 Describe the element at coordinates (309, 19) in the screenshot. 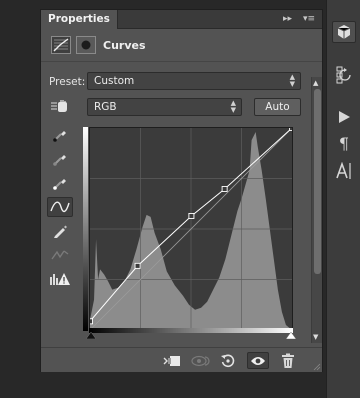

I see `panel-menu-button: ▾≡` at that location.